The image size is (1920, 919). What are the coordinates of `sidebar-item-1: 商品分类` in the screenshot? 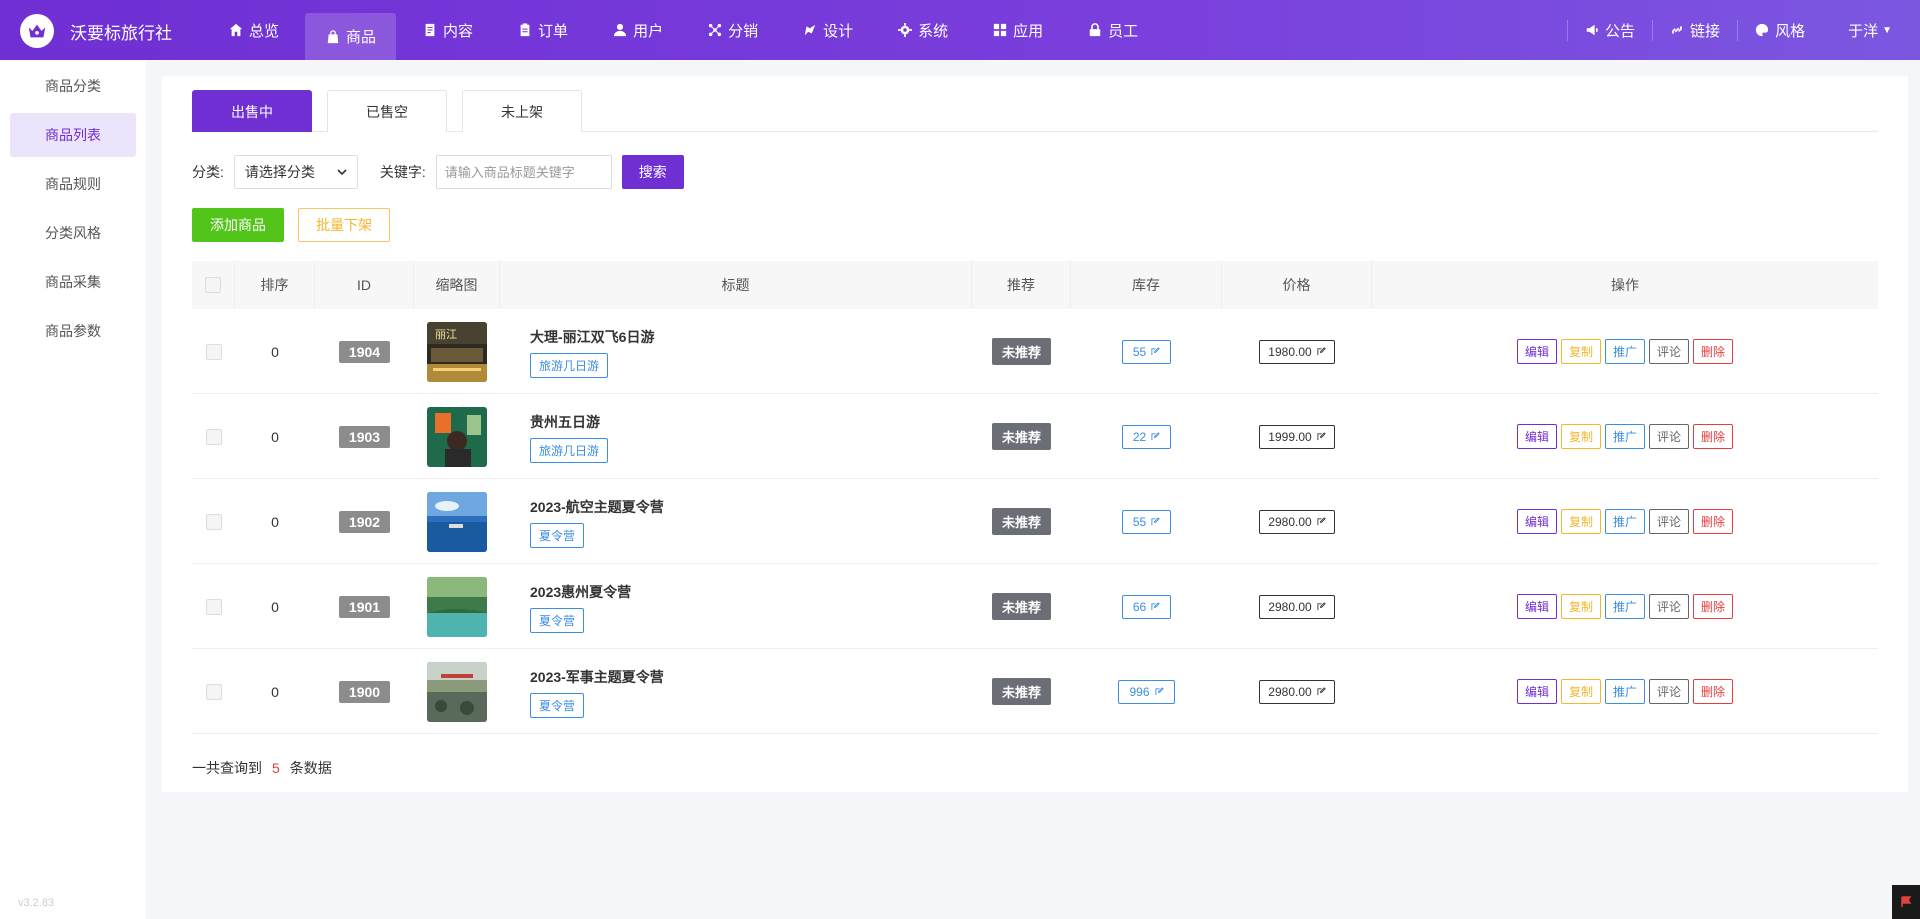 It's located at (73, 86).